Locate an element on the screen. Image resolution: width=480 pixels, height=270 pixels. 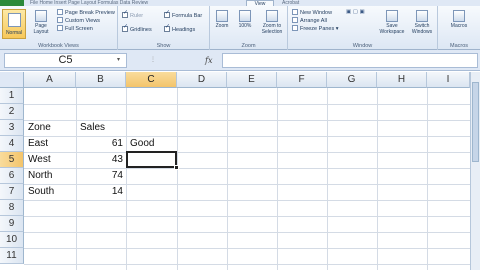
column-header-f: F is located at coordinates (302, 80).